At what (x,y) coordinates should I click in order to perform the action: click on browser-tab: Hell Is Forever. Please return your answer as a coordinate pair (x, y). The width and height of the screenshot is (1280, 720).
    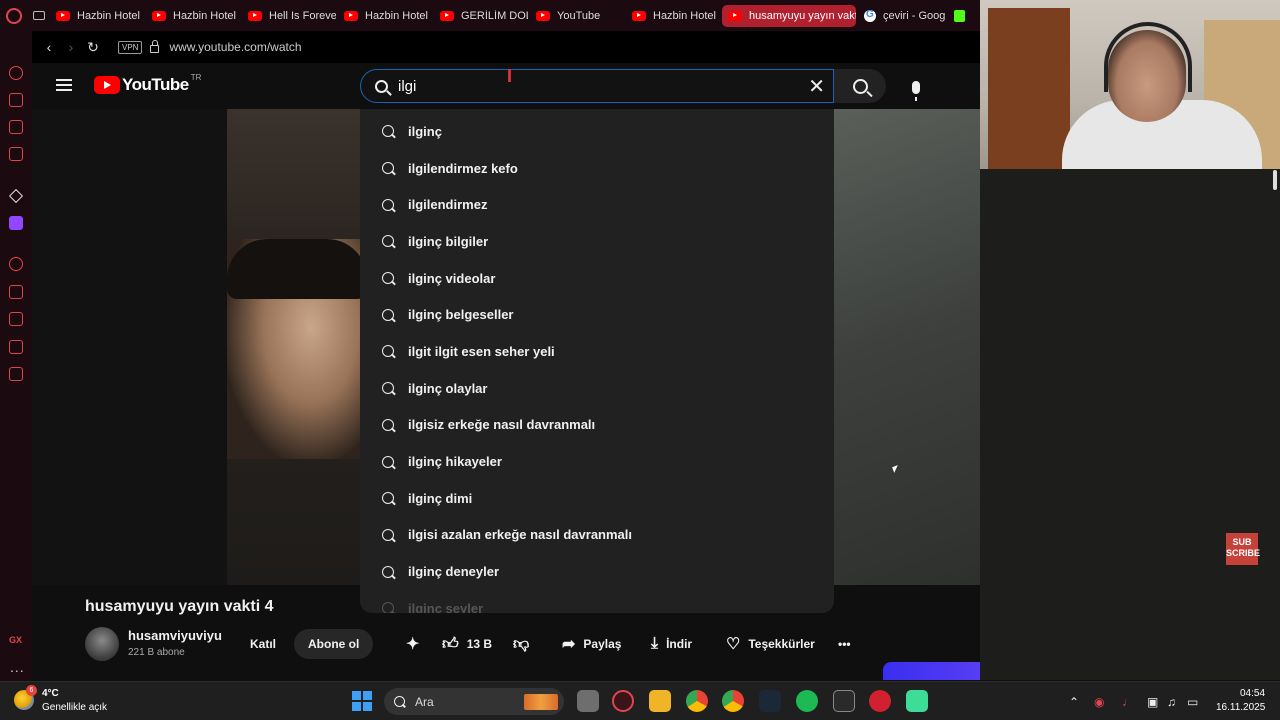
    Looking at the image, I should click on (289, 16).